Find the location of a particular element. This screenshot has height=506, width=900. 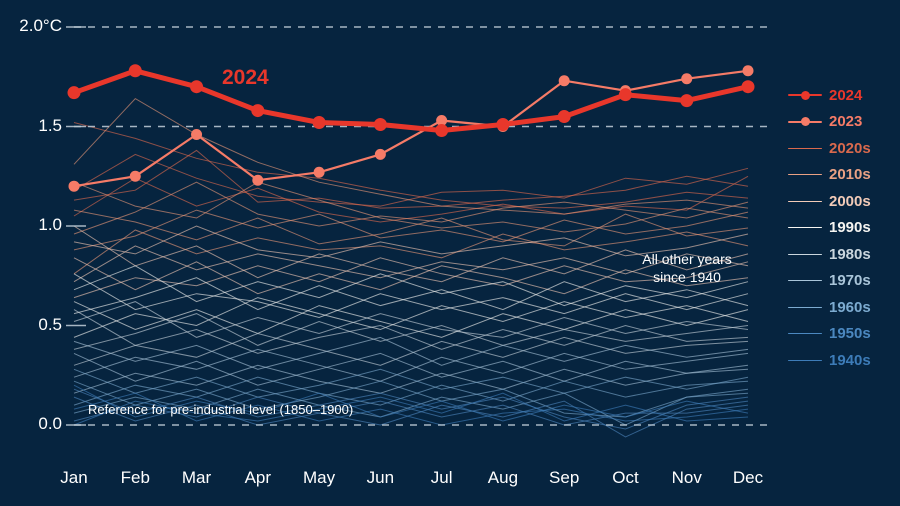

all-other-years-annotation: All other years since 1940 is located at coordinates (687, 268).